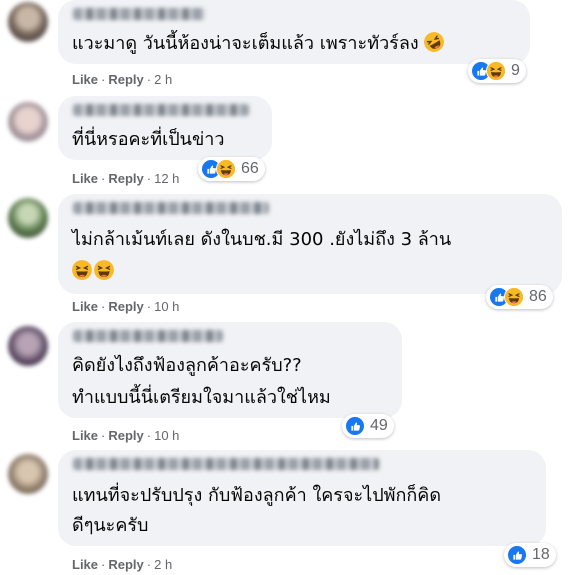  Describe the element at coordinates (434, 41) in the screenshot. I see `rolling-laughing-emoji-icon` at that location.